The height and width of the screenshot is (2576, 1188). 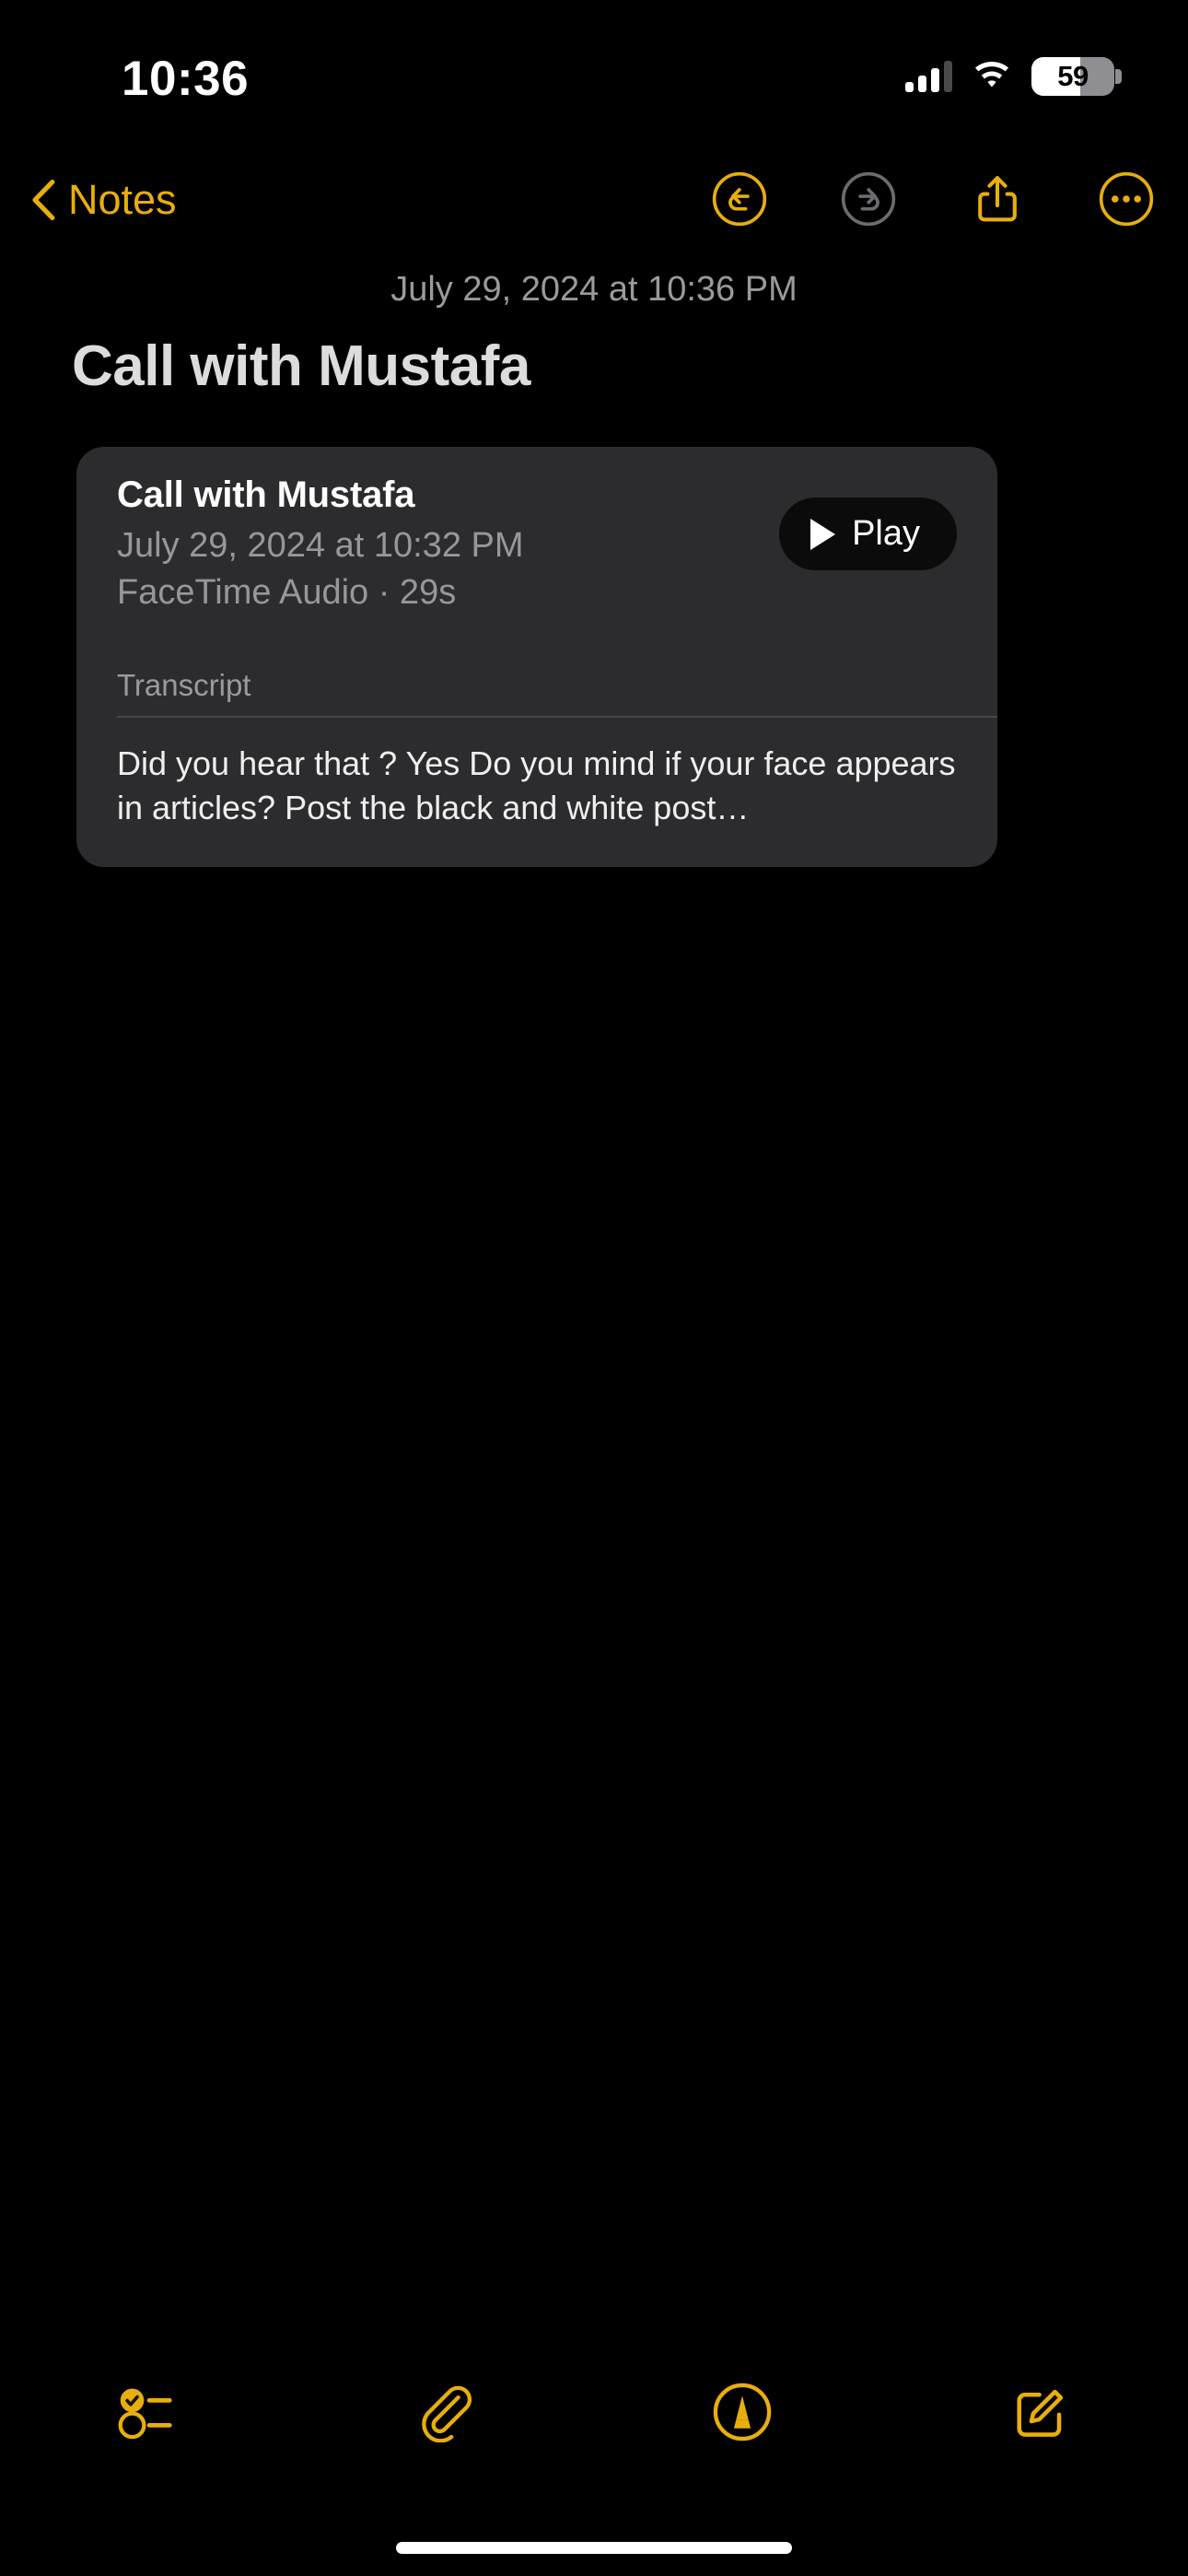 I want to click on transcript-label: Transcript, so click(x=184, y=685).